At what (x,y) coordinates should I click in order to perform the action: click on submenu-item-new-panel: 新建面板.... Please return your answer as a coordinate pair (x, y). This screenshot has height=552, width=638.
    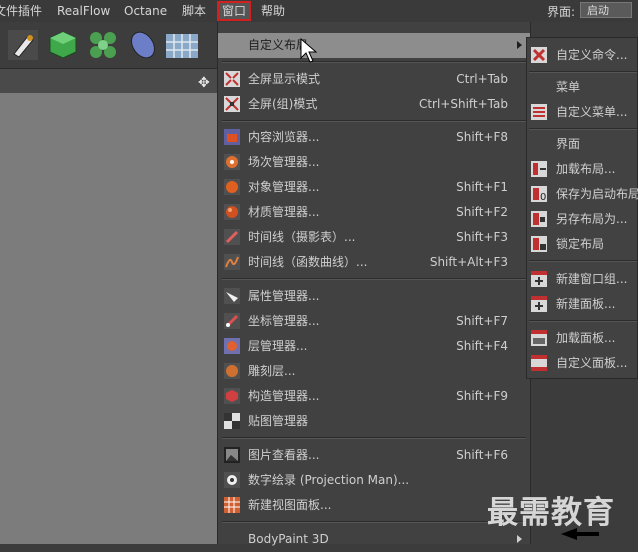
    Looking at the image, I should click on (582, 304).